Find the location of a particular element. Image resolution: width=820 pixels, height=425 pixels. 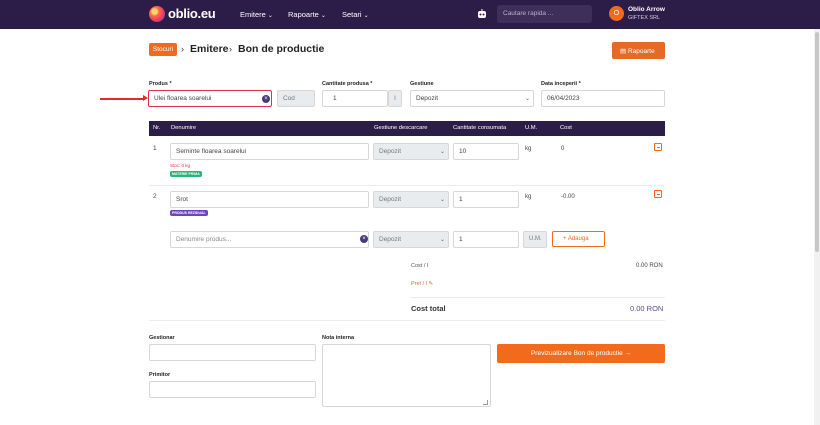

top-navbar is located at coordinates (410, 14).